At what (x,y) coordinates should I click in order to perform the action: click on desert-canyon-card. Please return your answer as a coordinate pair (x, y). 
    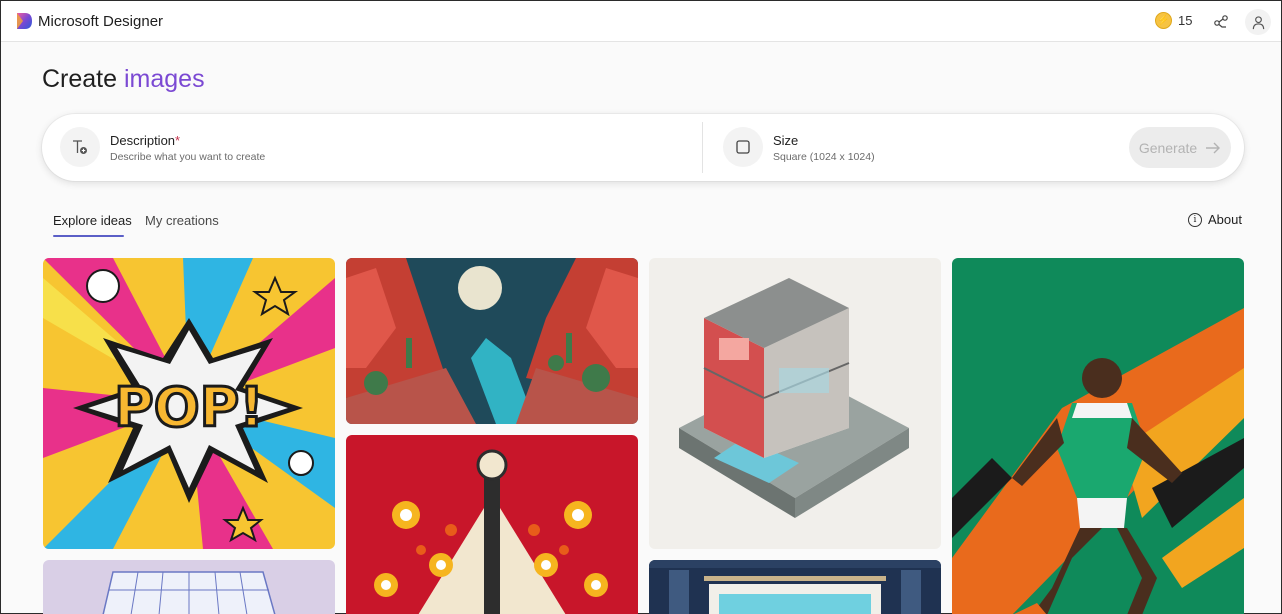
    Looking at the image, I should click on (492, 341).